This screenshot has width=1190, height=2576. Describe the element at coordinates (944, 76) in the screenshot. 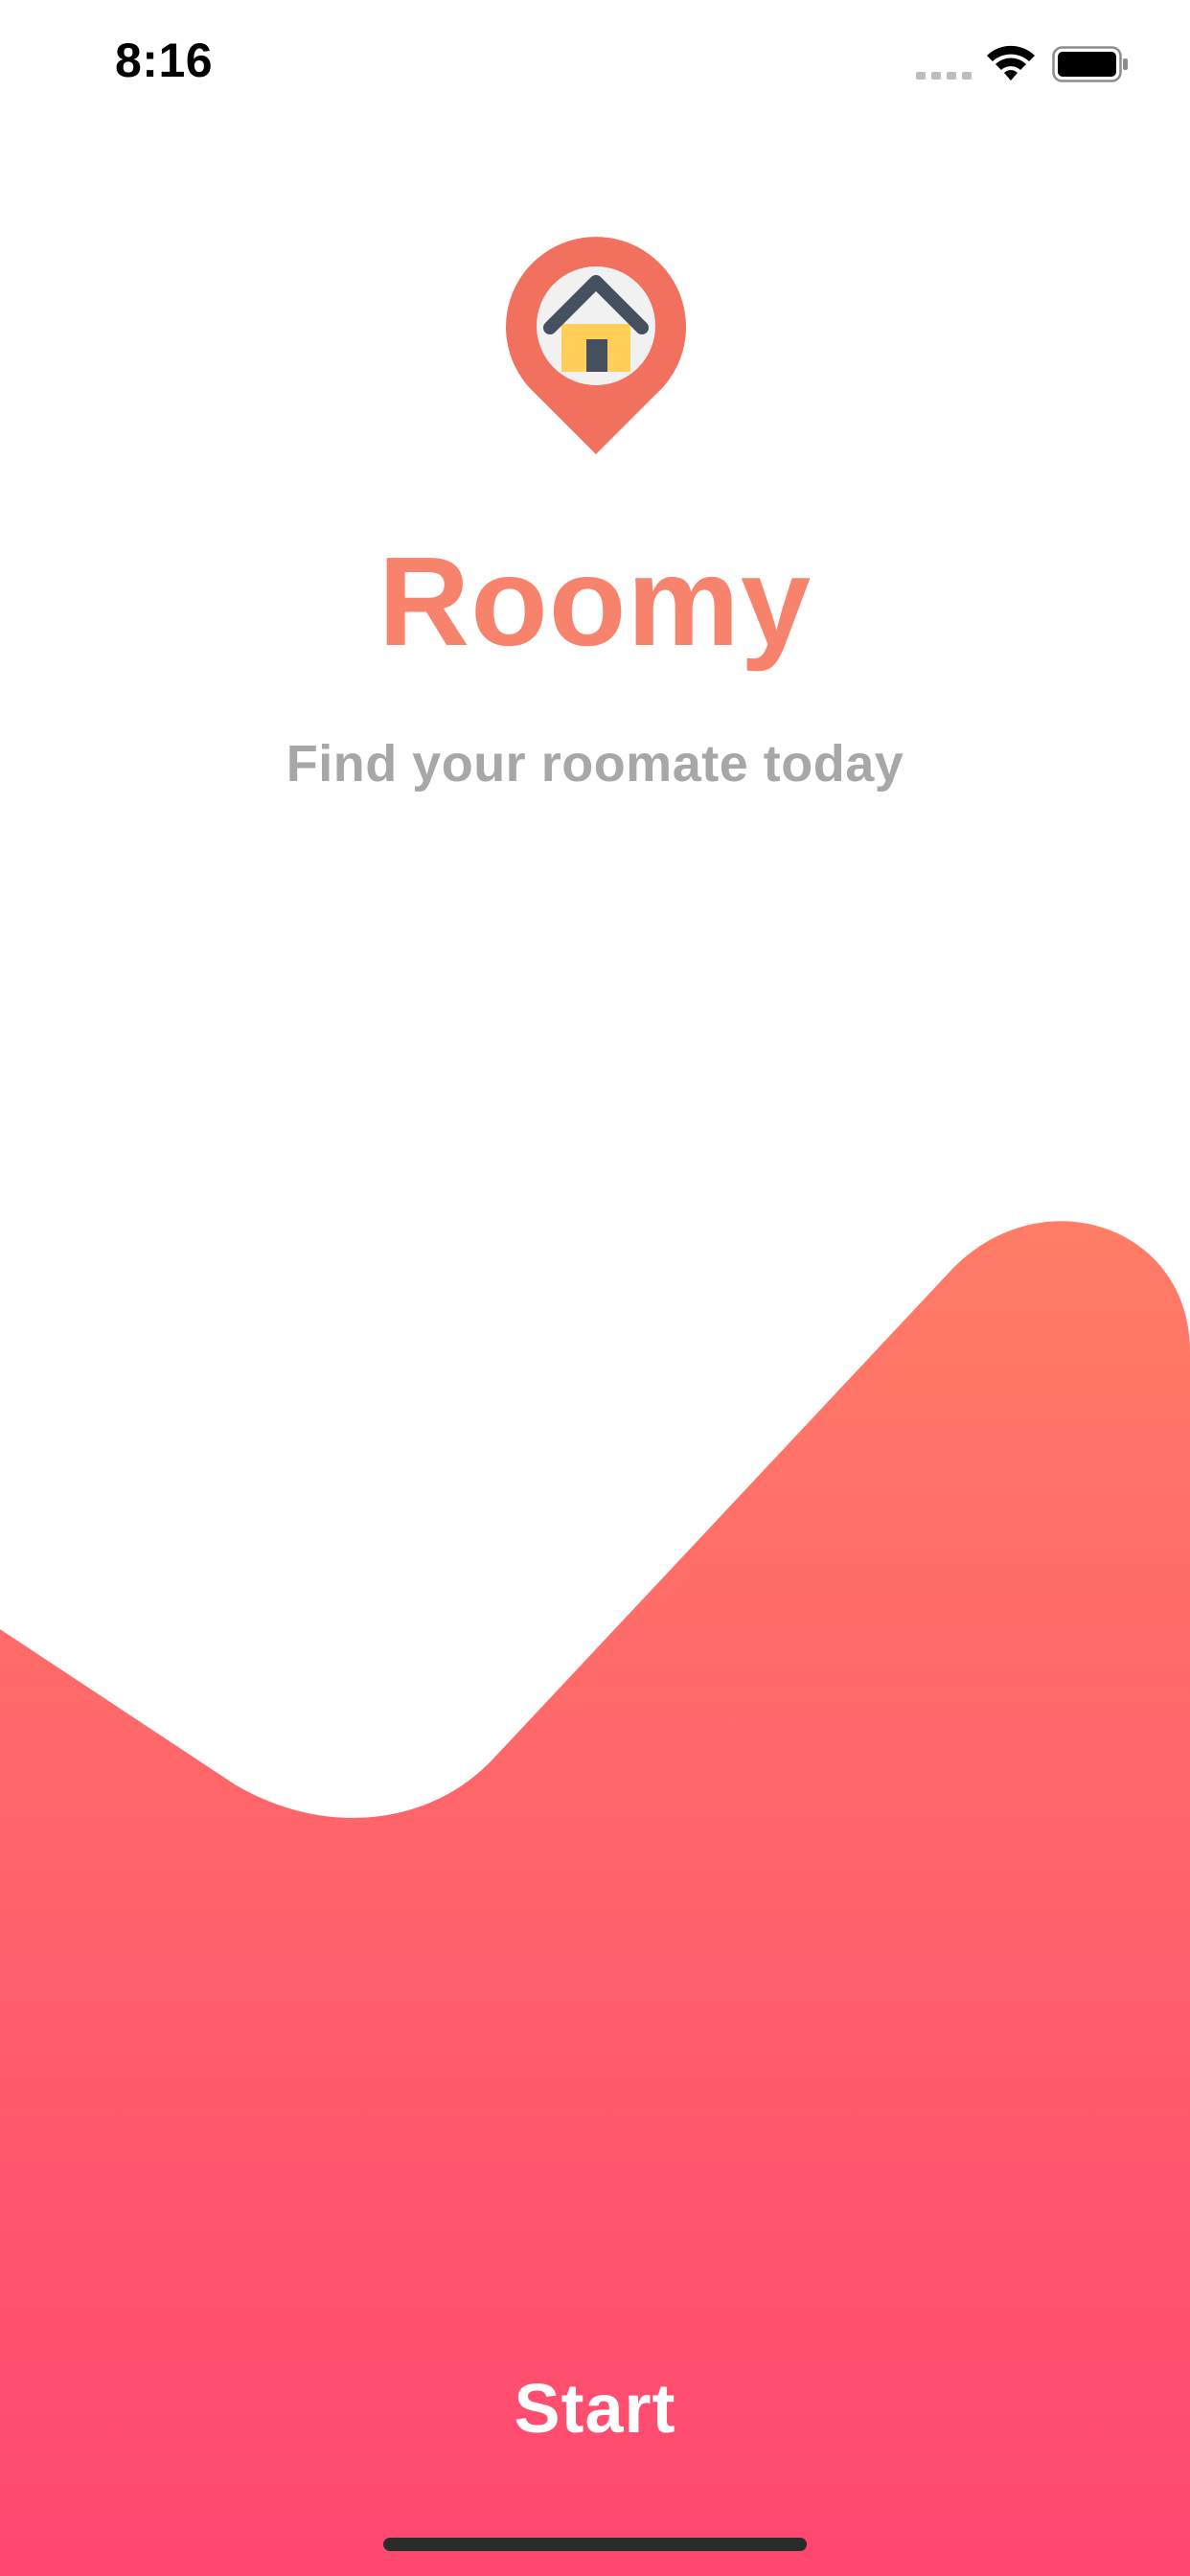

I see `cellular-signal-icon` at that location.